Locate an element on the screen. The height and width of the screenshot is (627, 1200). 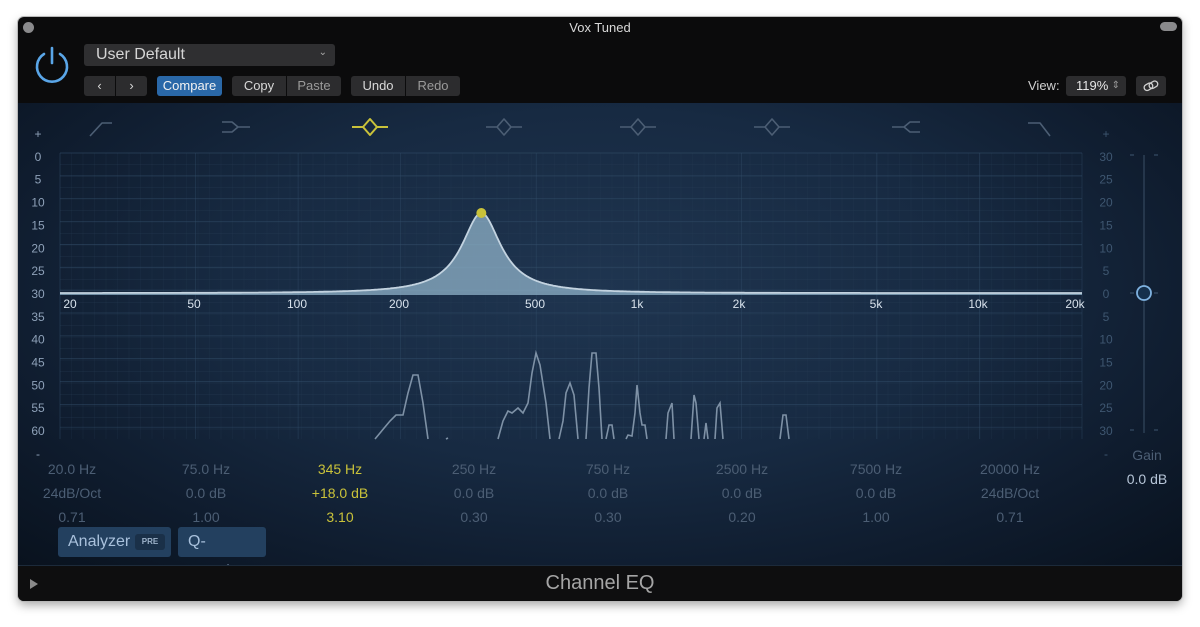
band-frequency-value: 7500 Hz is located at coordinates (876, 469).